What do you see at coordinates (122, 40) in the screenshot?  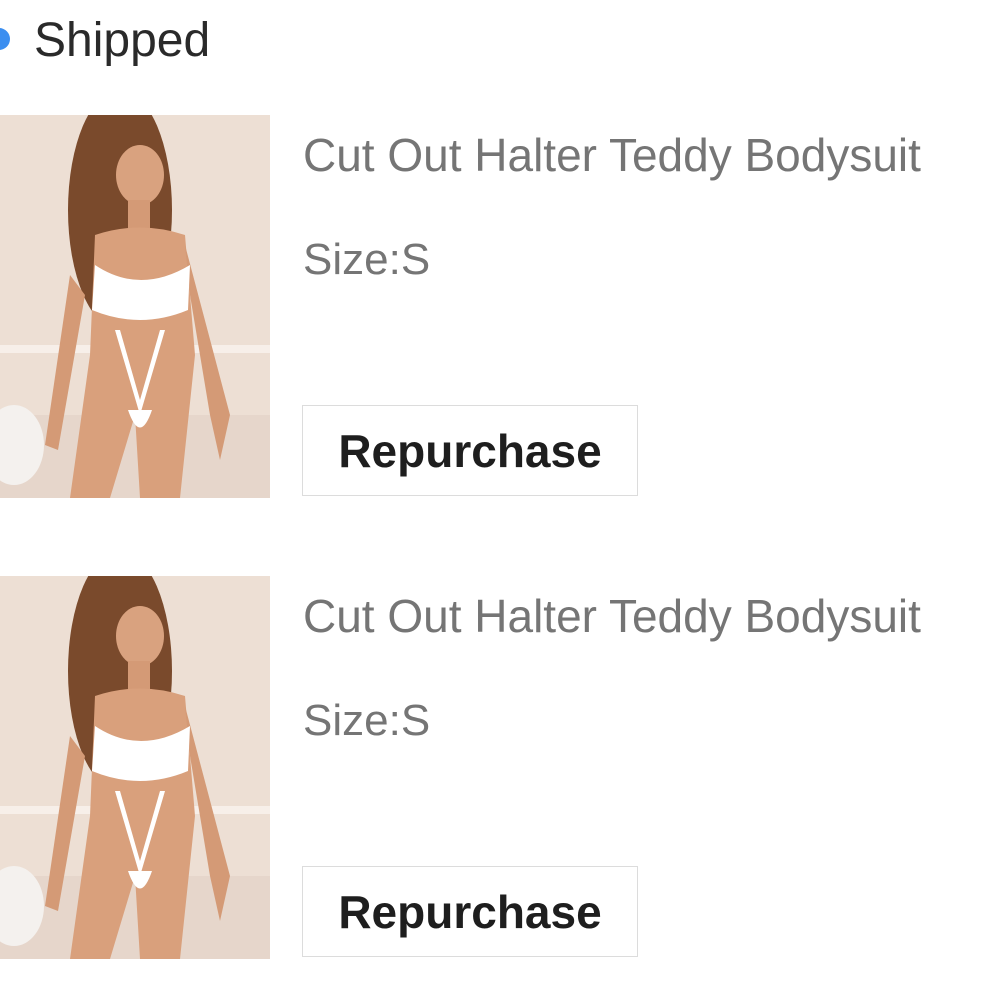 I see `status-label: Shipped` at bounding box center [122, 40].